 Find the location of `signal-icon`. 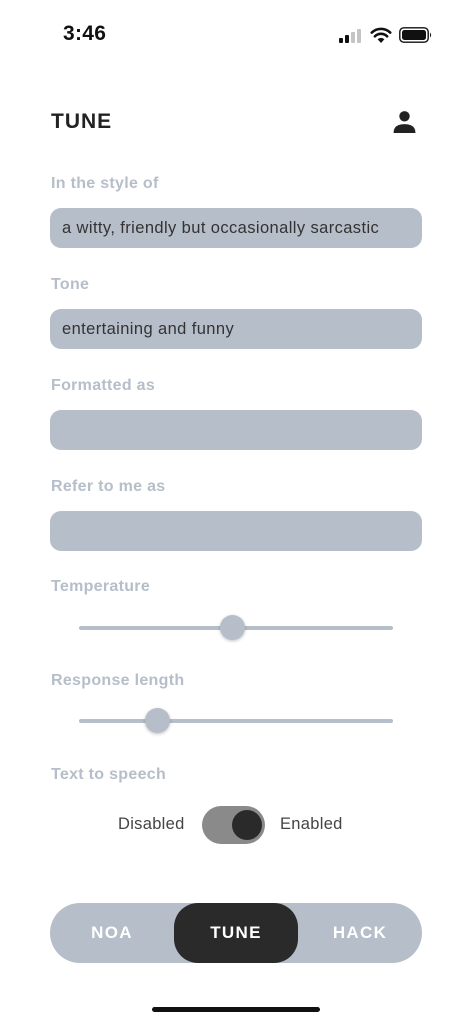

signal-icon is located at coordinates (350, 36).